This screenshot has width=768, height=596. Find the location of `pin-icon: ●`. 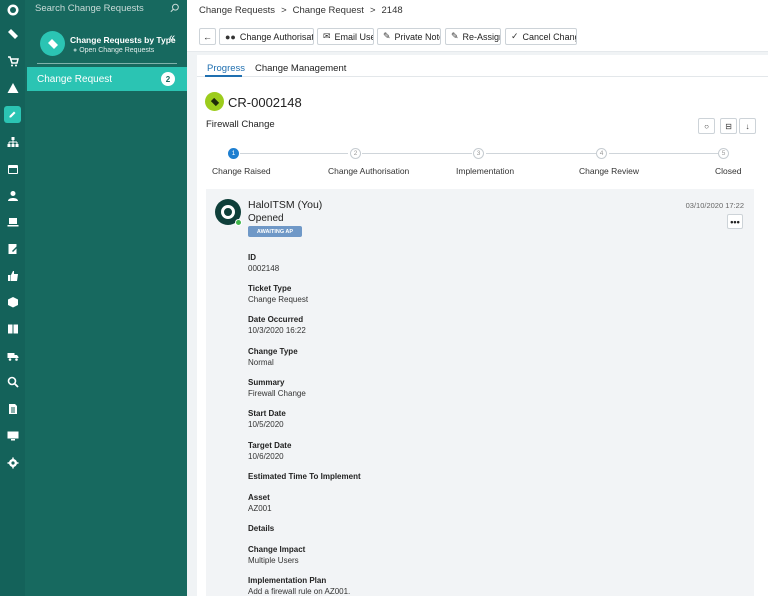

pin-icon: ● is located at coordinates (75, 50).